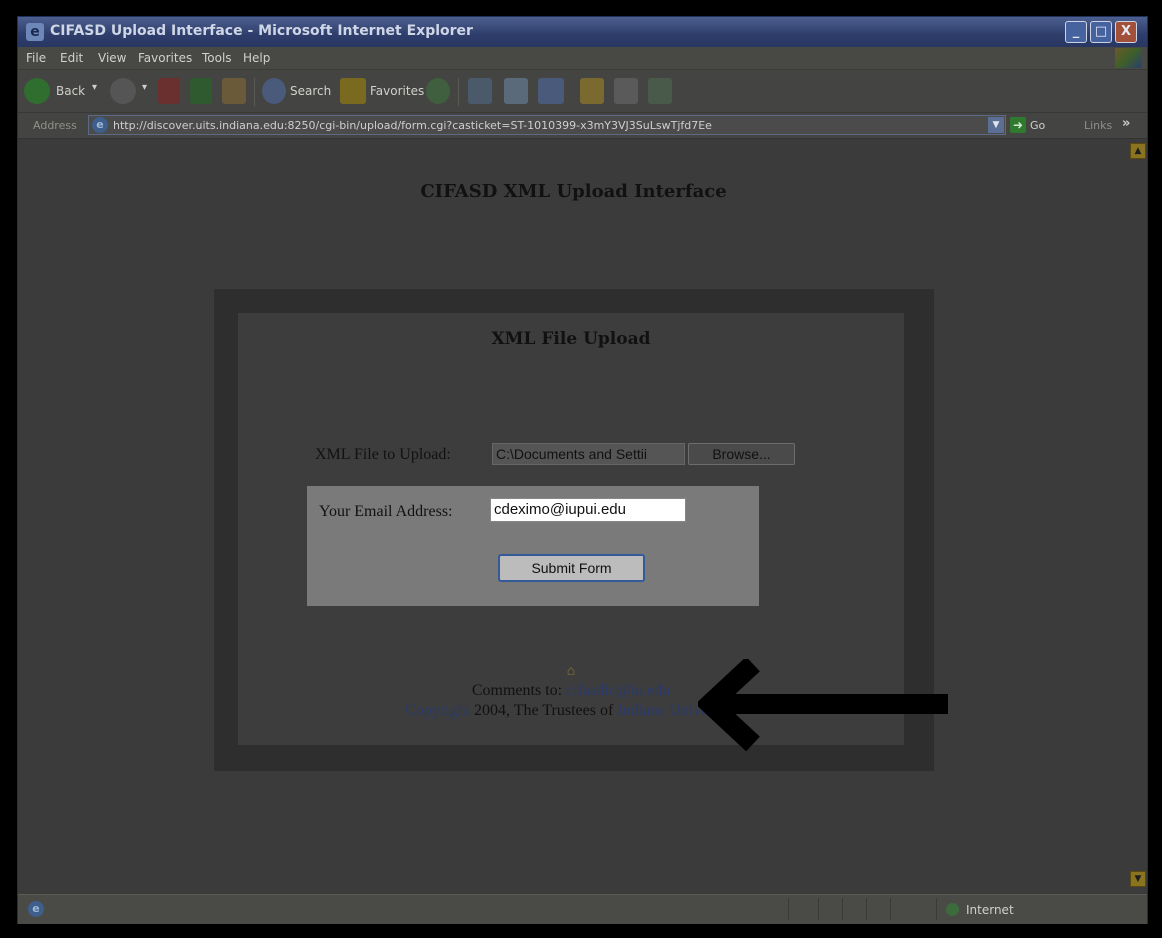 The height and width of the screenshot is (938, 1162). What do you see at coordinates (274, 91) in the screenshot?
I see `search-icon` at bounding box center [274, 91].